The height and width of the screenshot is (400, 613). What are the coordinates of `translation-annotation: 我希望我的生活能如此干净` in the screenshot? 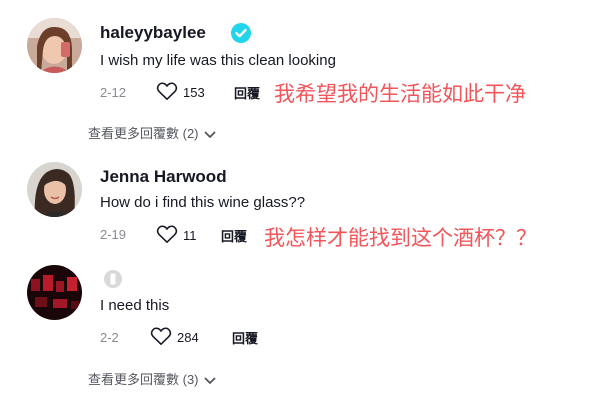 It's located at (400, 94).